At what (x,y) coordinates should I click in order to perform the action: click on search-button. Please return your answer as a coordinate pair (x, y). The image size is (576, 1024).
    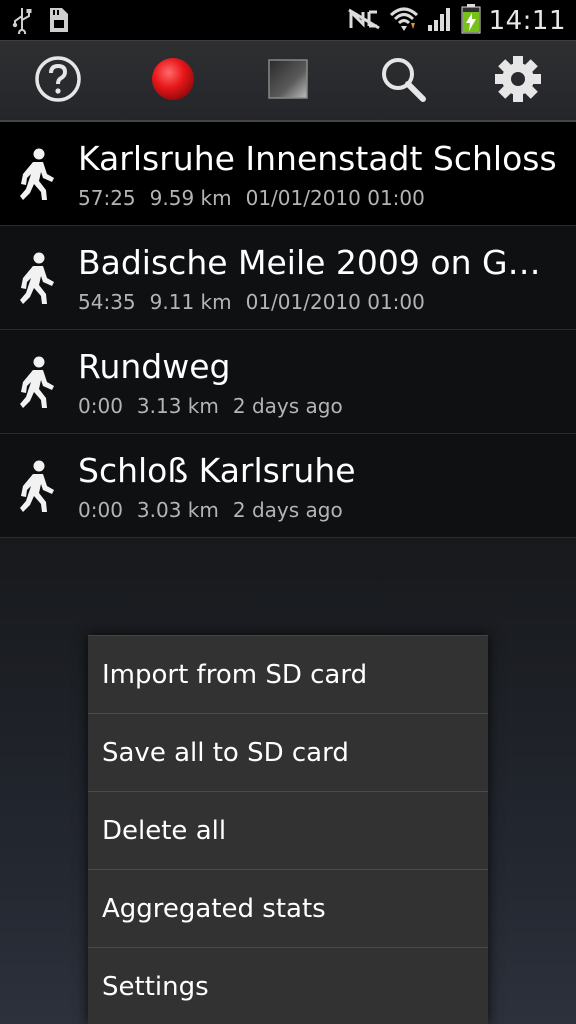
    Looking at the image, I should click on (402, 81).